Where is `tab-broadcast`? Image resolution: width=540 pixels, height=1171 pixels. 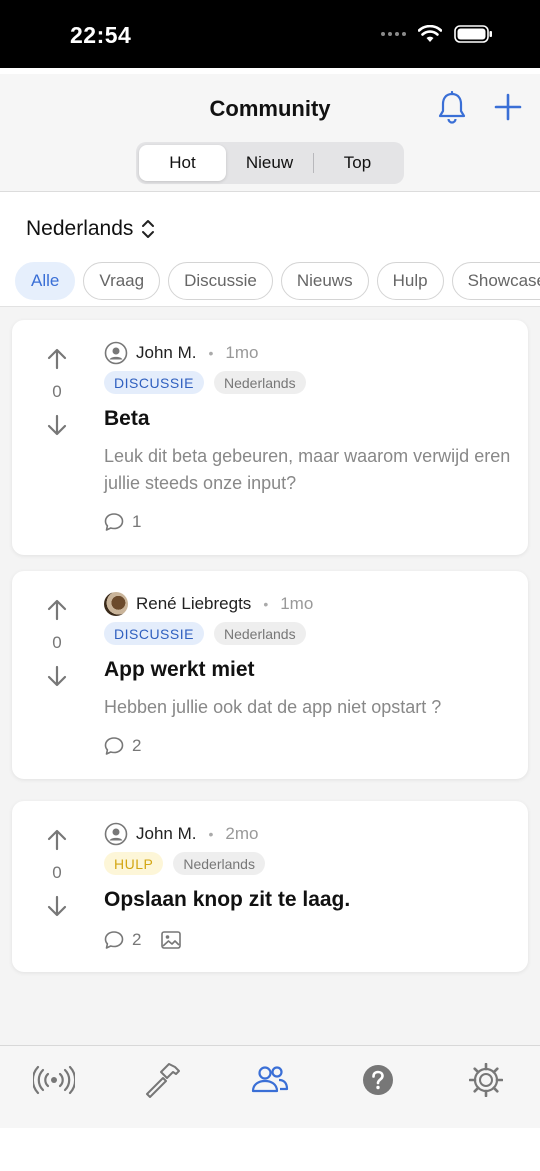 tab-broadcast is located at coordinates (54, 1080).